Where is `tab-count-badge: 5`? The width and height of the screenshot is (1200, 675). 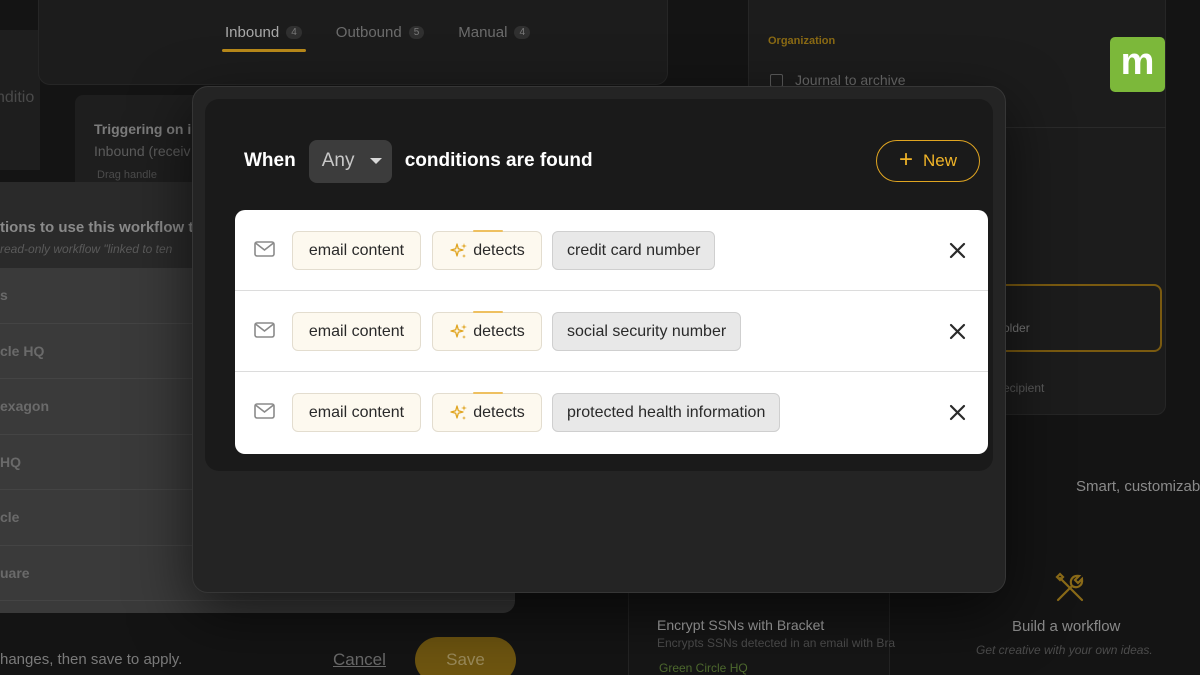 tab-count-badge: 5 is located at coordinates (416, 32).